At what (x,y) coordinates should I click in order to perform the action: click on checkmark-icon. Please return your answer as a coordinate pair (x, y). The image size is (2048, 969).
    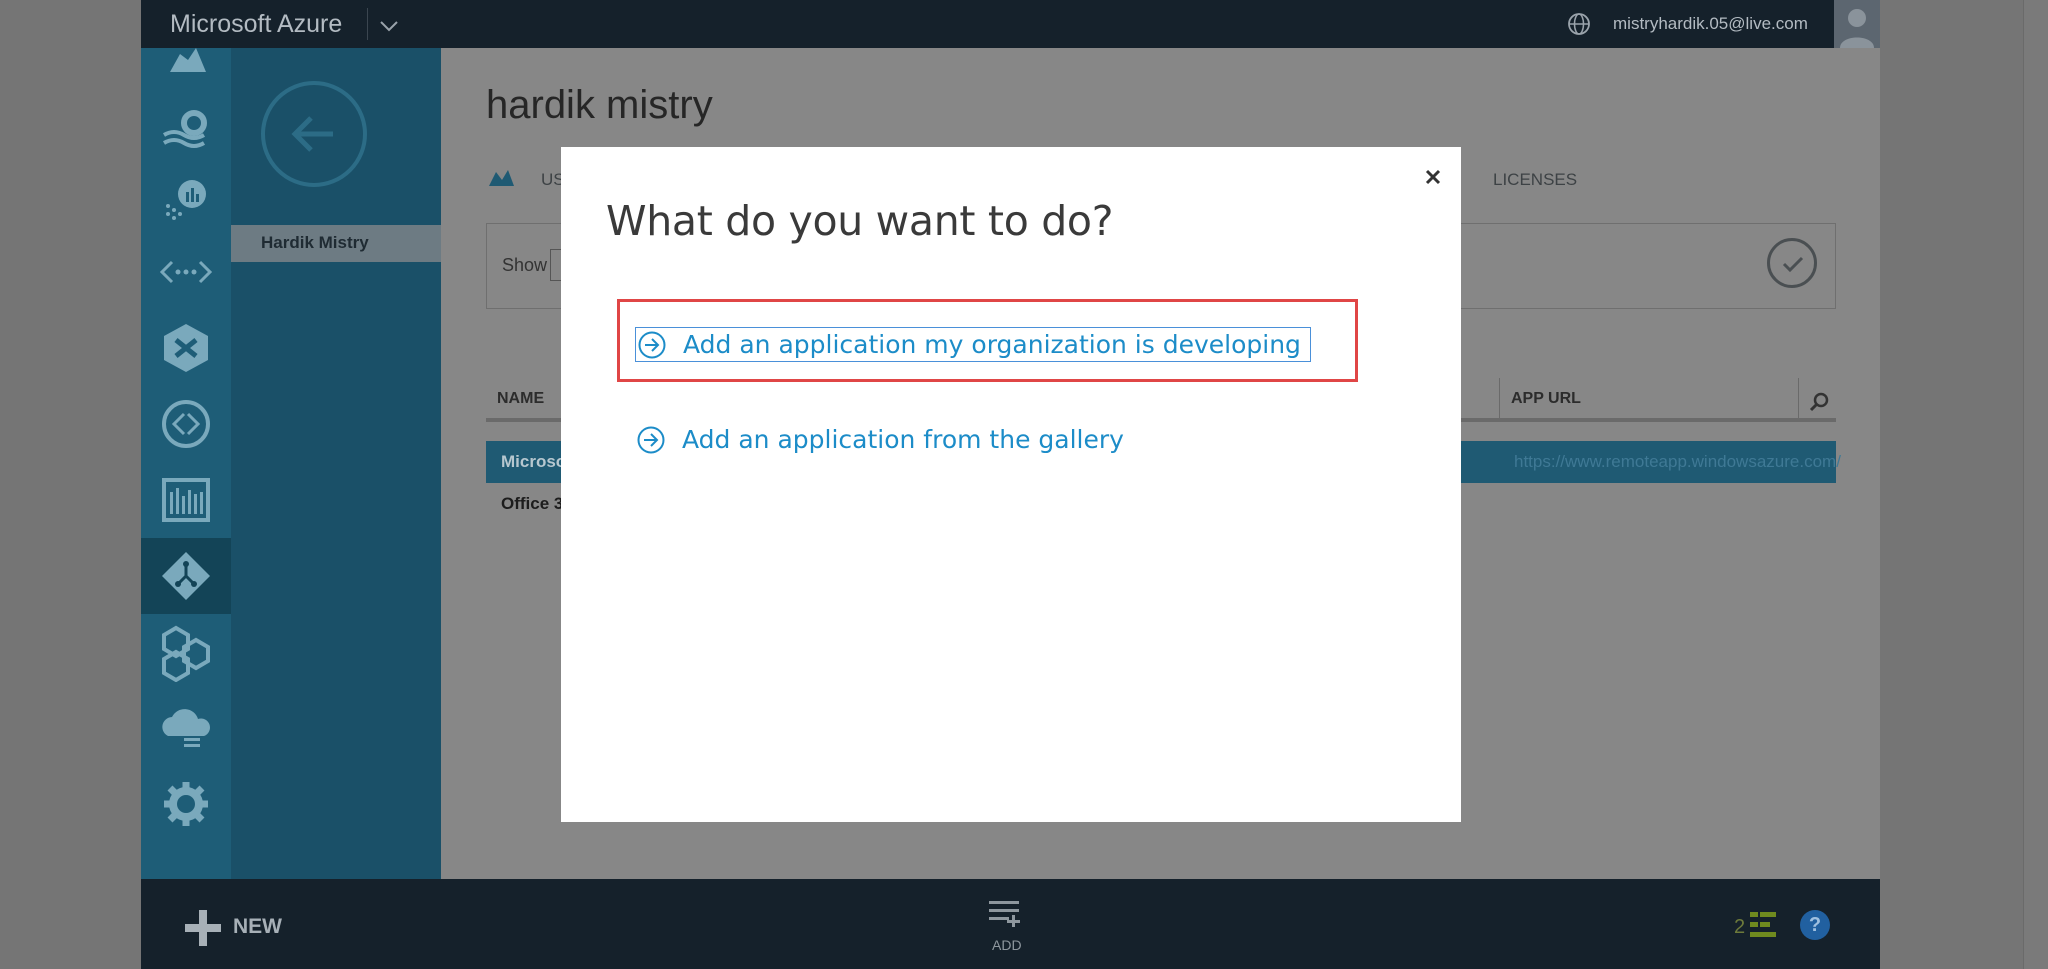
    Looking at the image, I should click on (1793, 264).